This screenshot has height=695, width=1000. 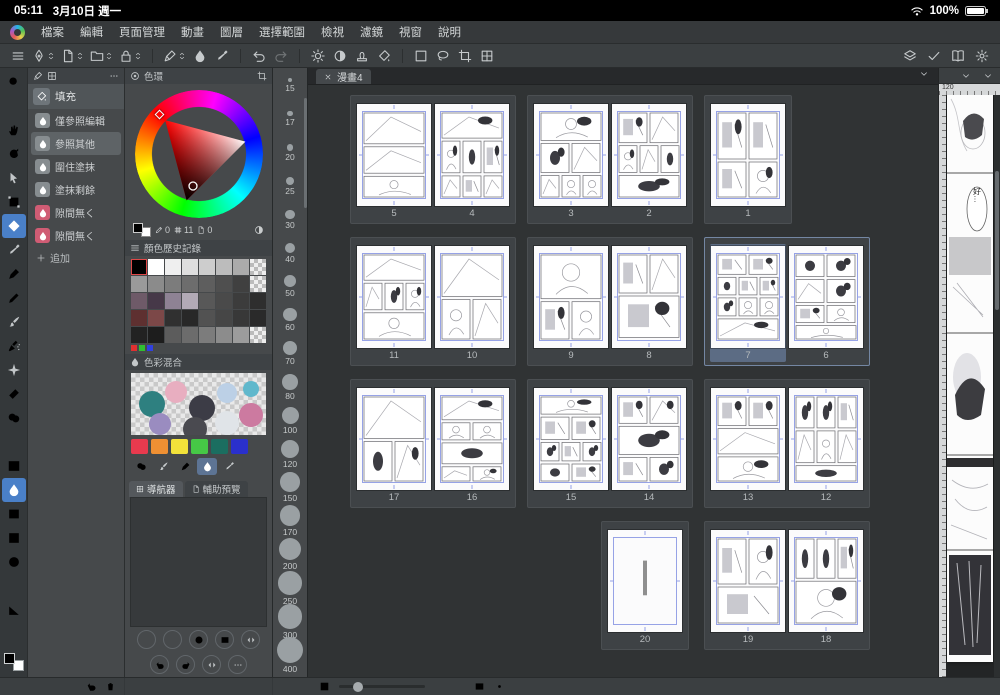 I want to click on page-thumb-13: 13, so click(x=748, y=445).